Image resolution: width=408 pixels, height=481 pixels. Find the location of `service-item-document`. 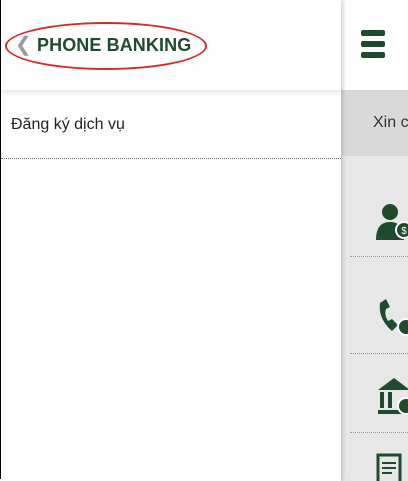

service-item-document is located at coordinates (379, 457).